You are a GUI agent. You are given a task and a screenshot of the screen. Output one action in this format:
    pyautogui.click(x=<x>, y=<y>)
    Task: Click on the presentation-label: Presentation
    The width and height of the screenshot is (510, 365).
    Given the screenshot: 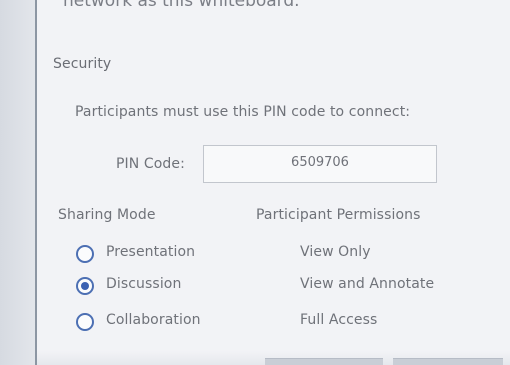 What is the action you would take?
    pyautogui.click(x=150, y=252)
    